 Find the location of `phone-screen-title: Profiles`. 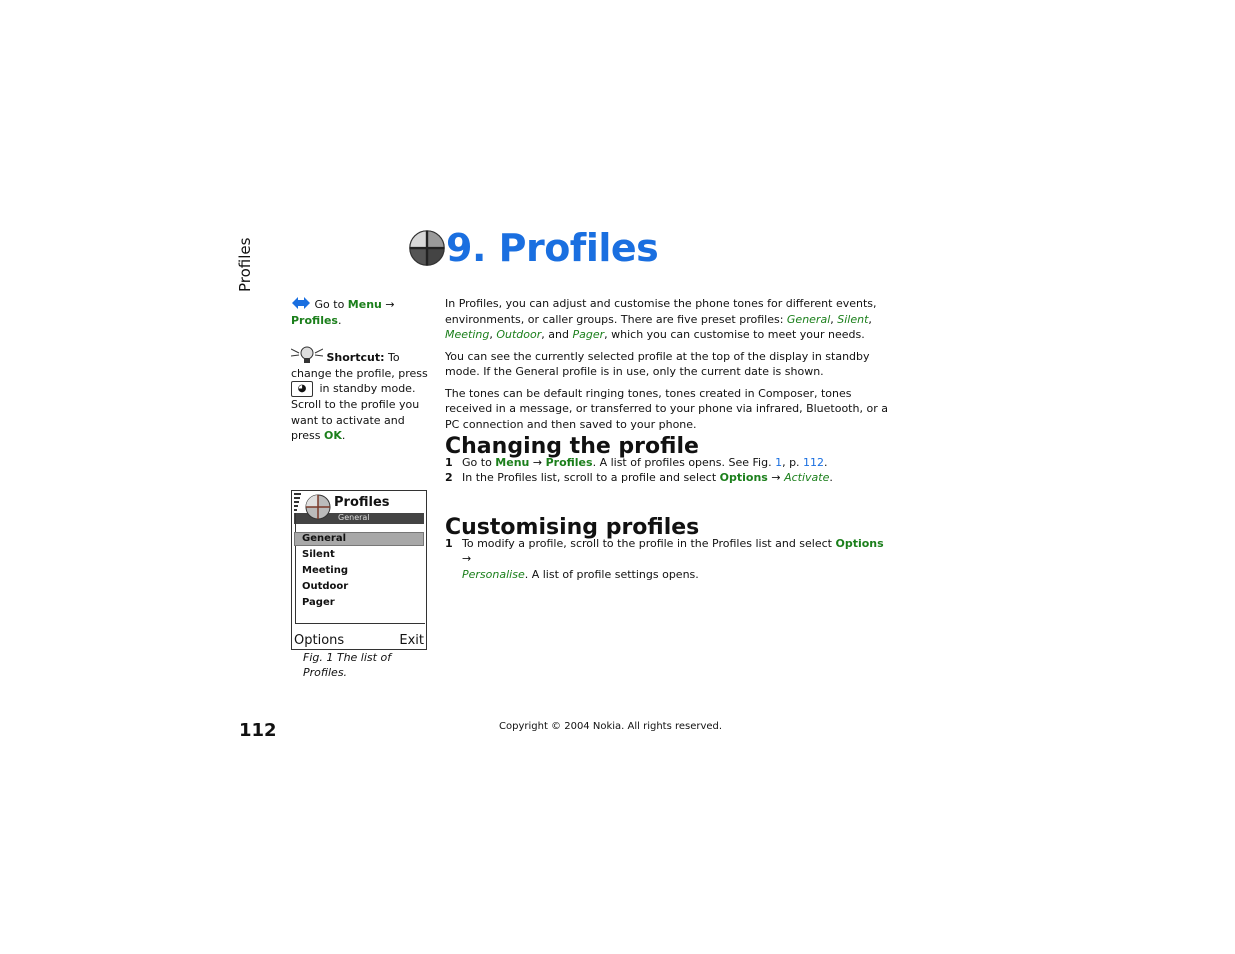

phone-screen-title: Profiles is located at coordinates (362, 502).